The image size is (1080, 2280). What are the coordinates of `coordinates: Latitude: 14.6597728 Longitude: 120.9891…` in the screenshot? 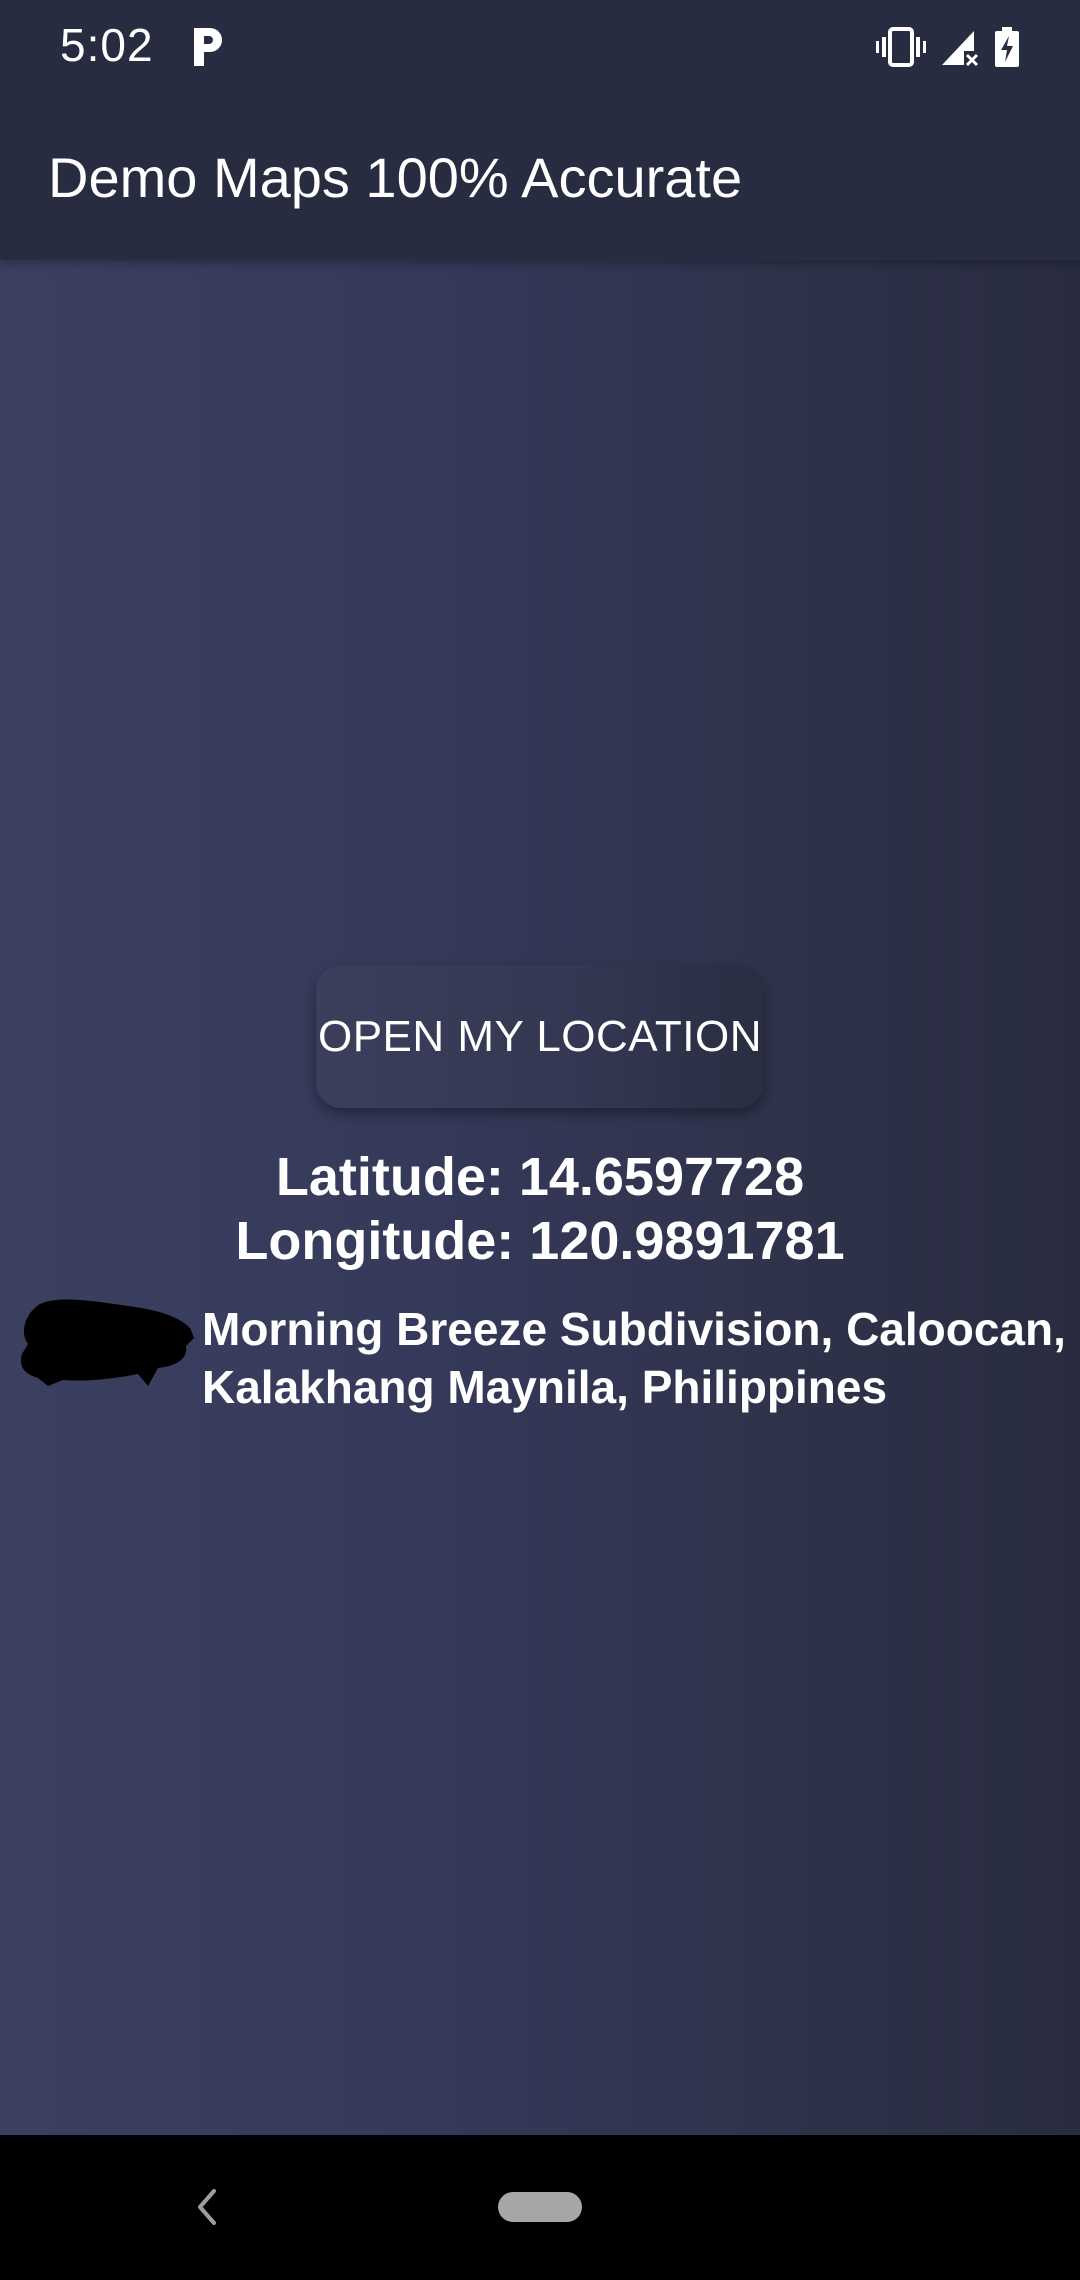 It's located at (540, 1209).